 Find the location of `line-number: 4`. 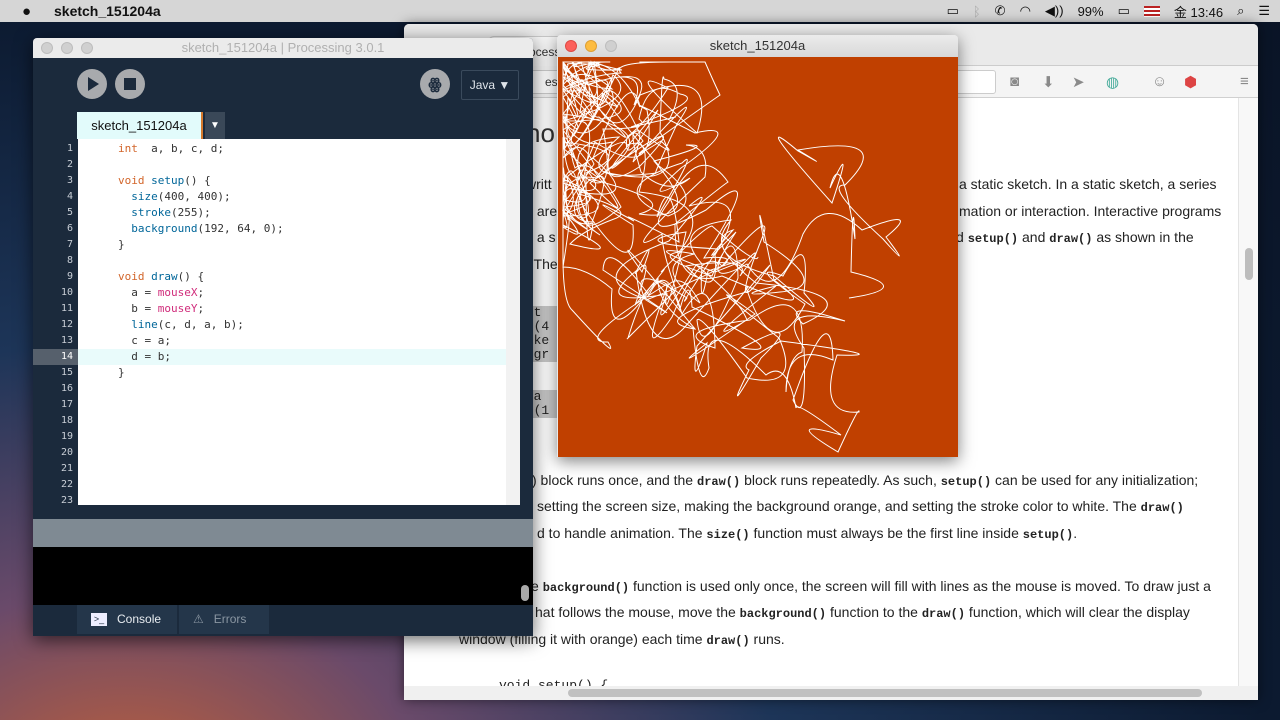

line-number: 4 is located at coordinates (69, 196).